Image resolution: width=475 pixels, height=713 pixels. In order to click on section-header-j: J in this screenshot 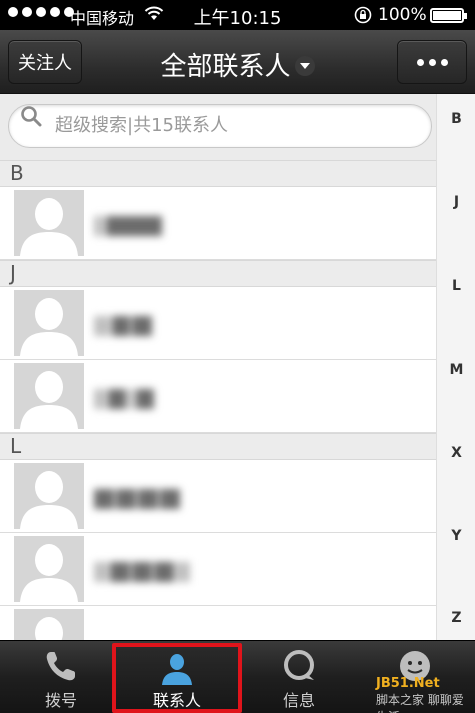, I will do `click(218, 273)`.